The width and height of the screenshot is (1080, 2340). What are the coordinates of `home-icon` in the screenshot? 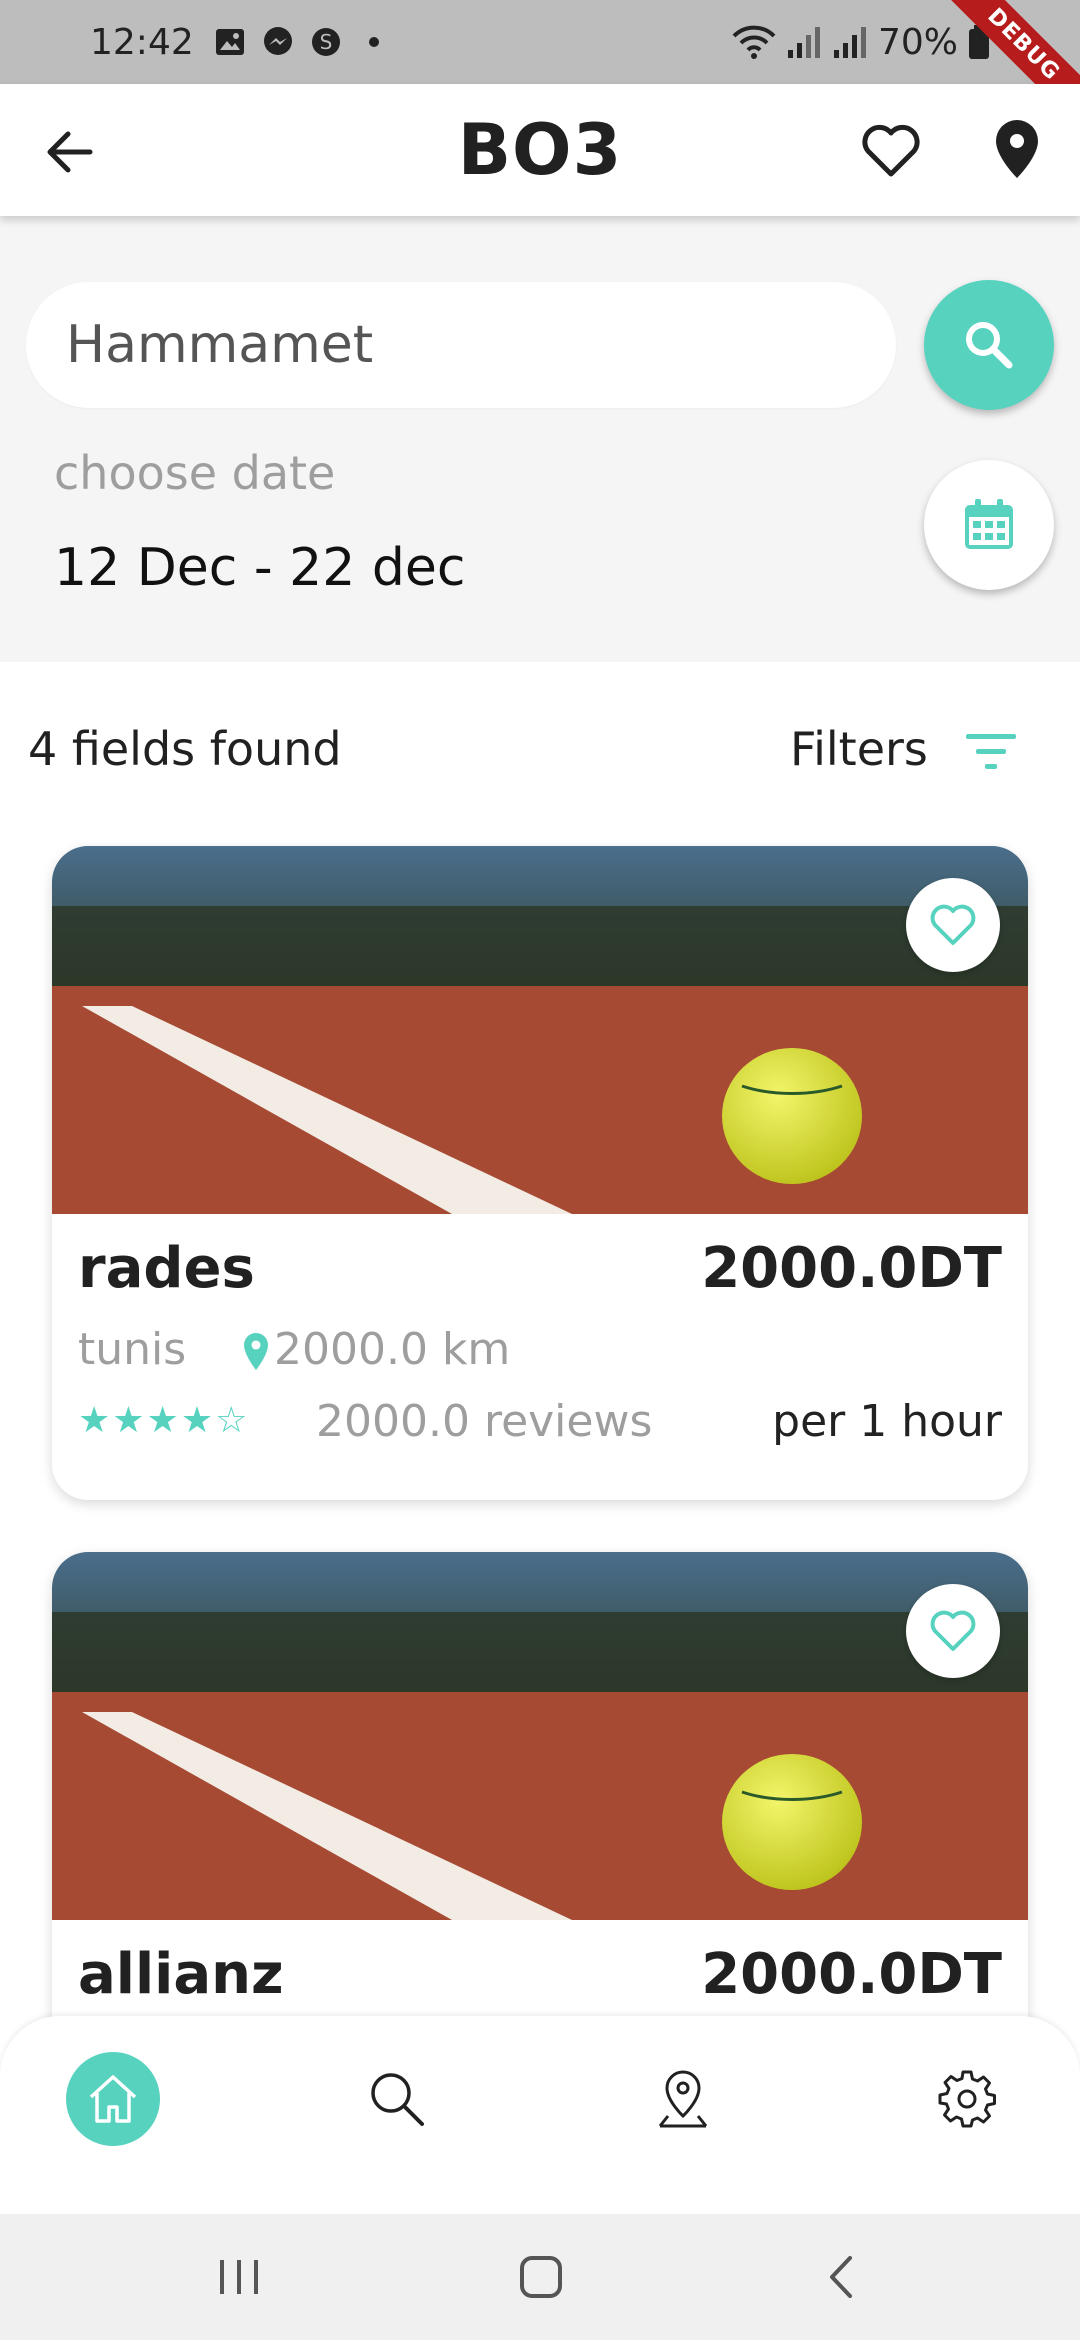 It's located at (113, 2099).